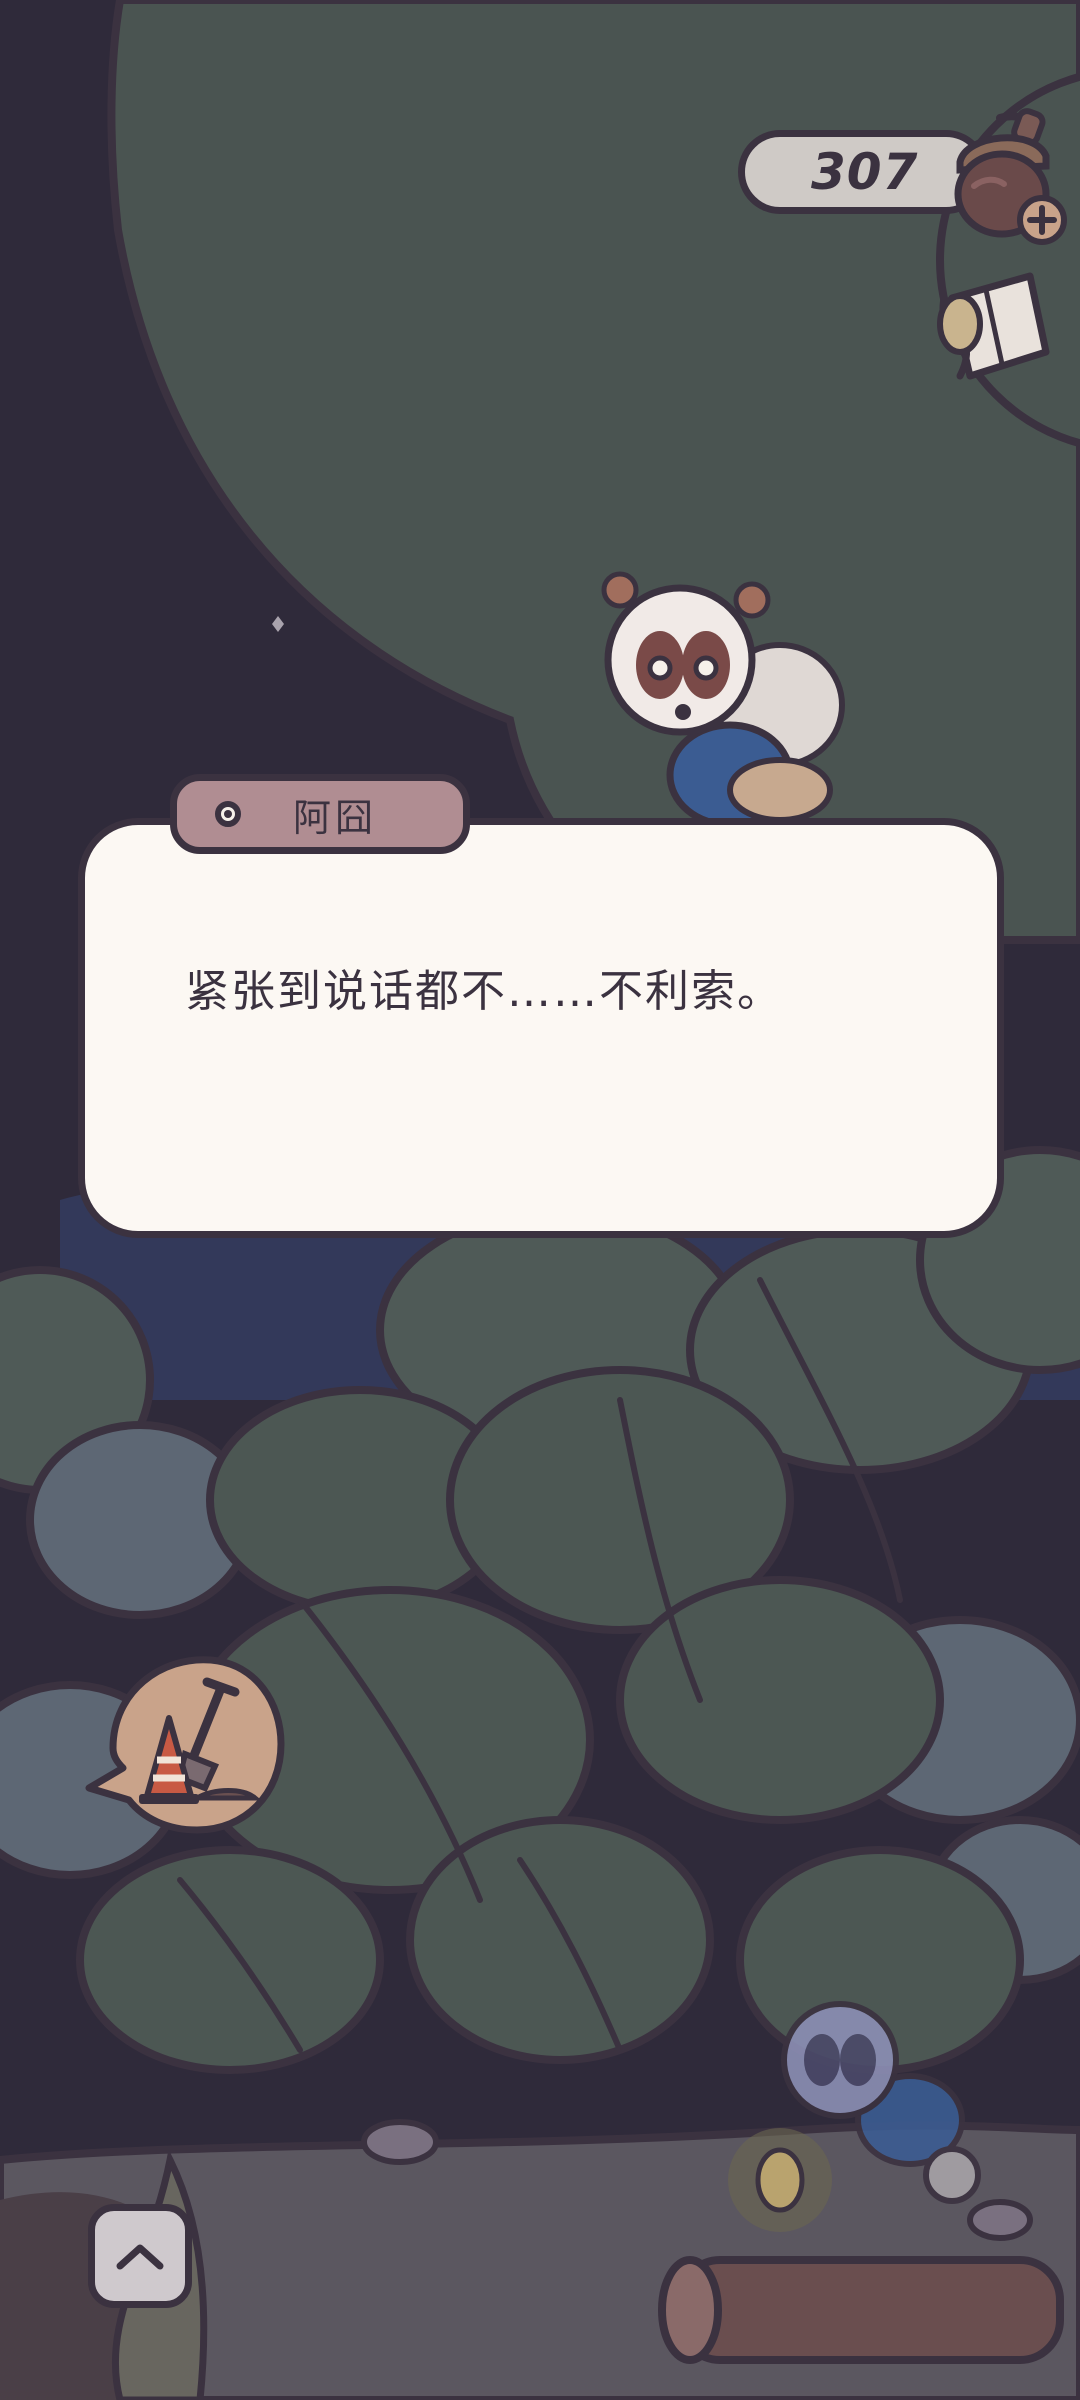 The height and width of the screenshot is (2400, 1080). Describe the element at coordinates (228, 814) in the screenshot. I see `speaker-dot-icon` at that location.